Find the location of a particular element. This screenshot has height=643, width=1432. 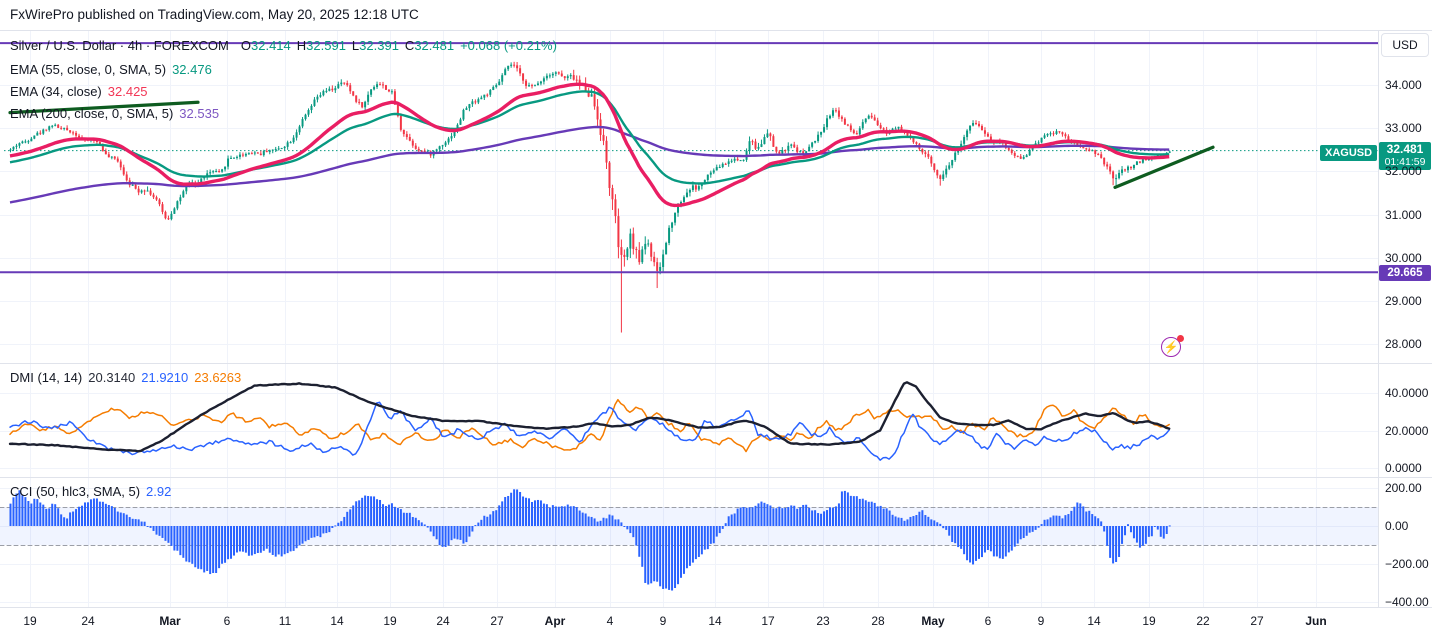

price-tick: 28.000 is located at coordinates (1403, 344).